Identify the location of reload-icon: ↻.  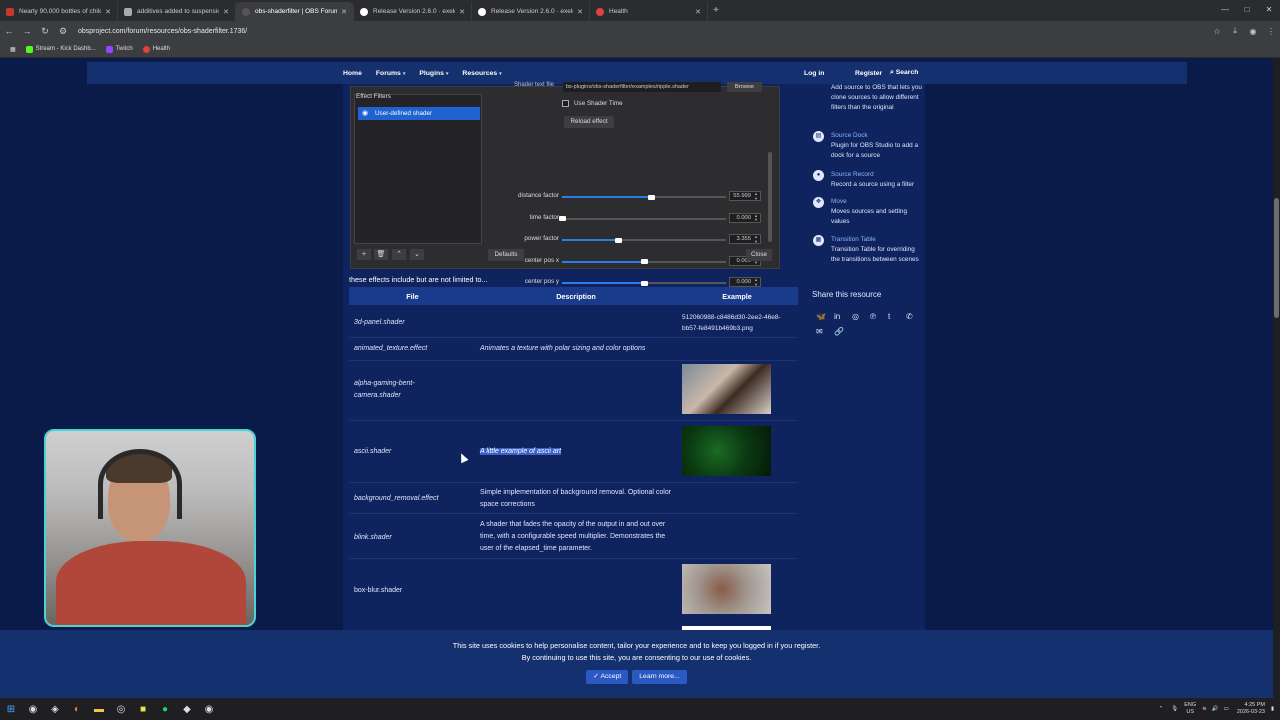
(45, 31).